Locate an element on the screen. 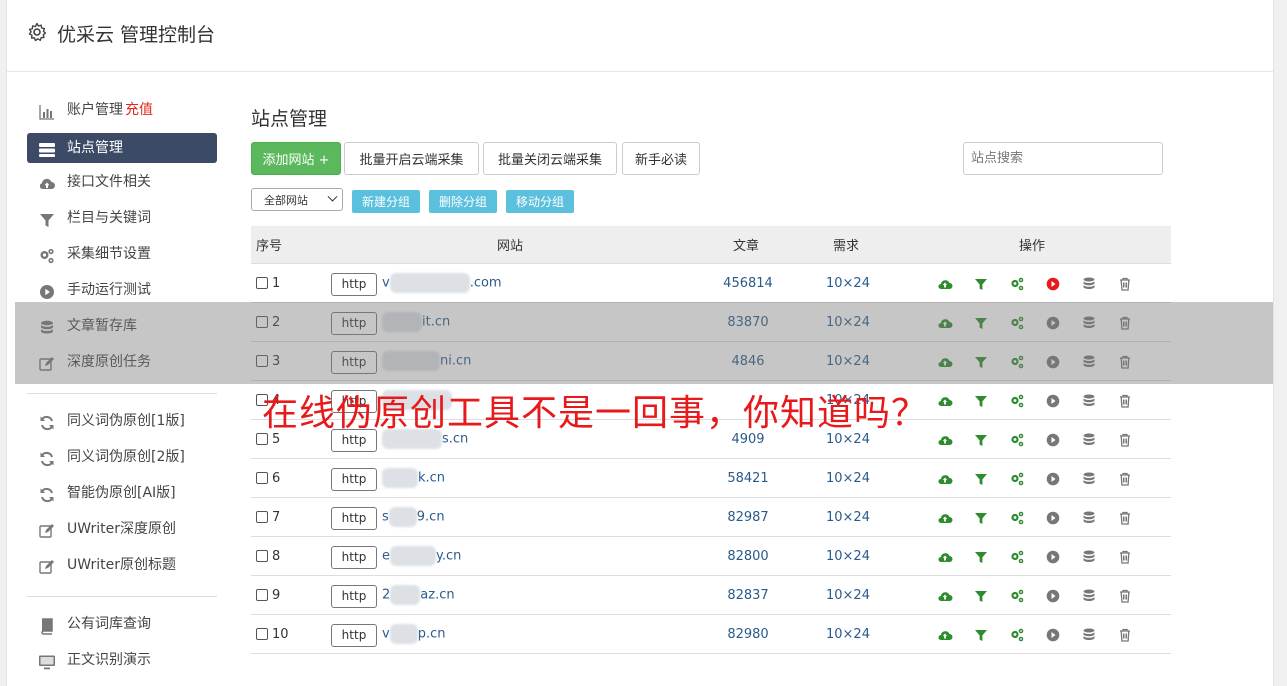  sidebar-item-cogs: 采集细节设置 is located at coordinates (122, 257).